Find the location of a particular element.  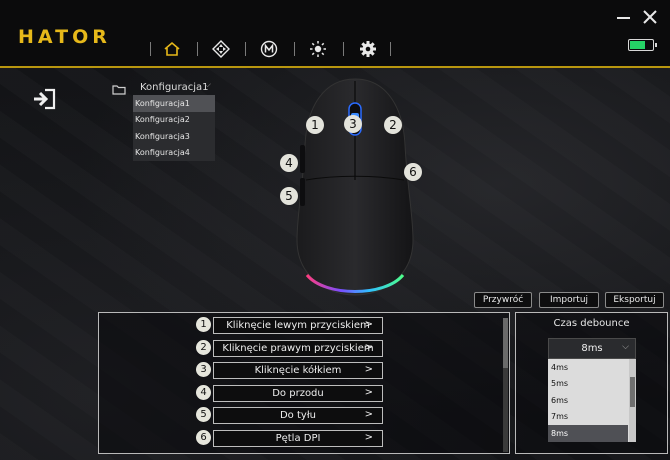

debounce-option: 7ms is located at coordinates (588, 417).